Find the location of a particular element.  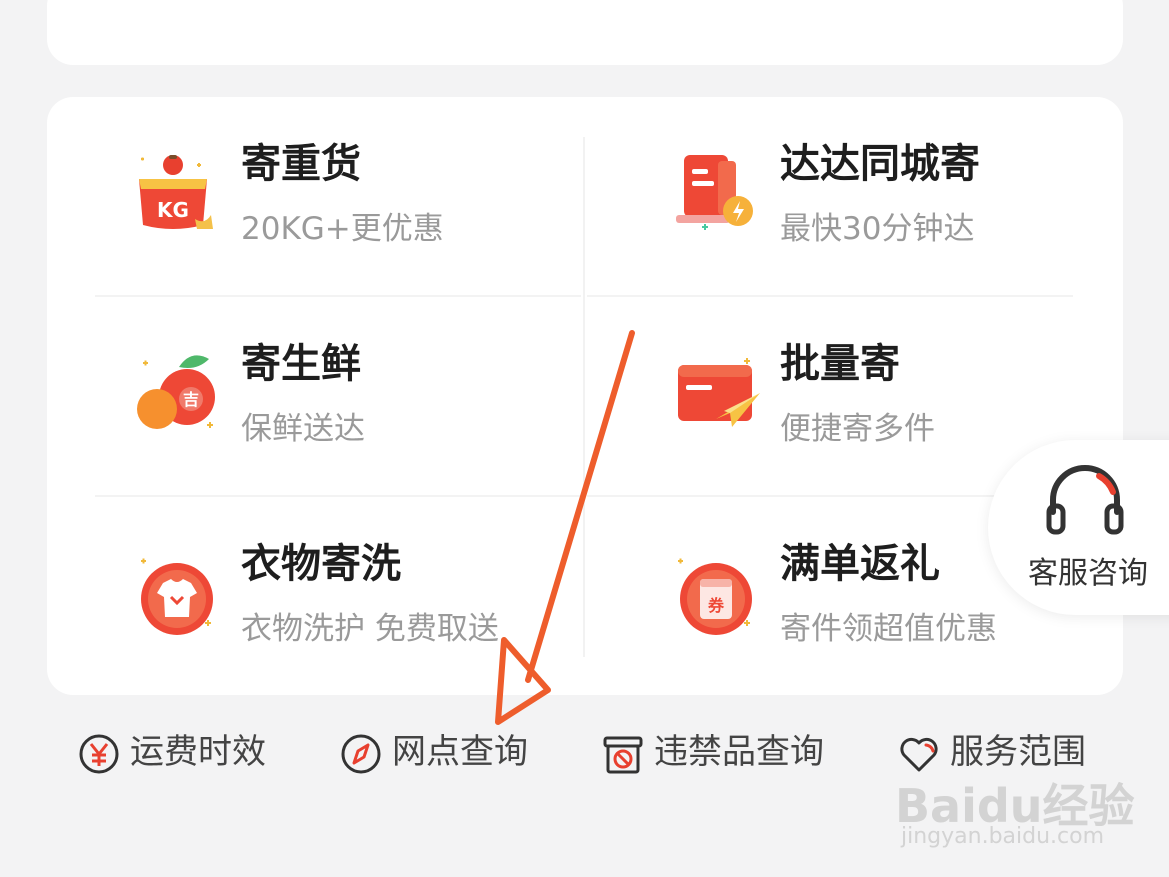

quick-link-label: 网点查询 is located at coordinates (460, 752).